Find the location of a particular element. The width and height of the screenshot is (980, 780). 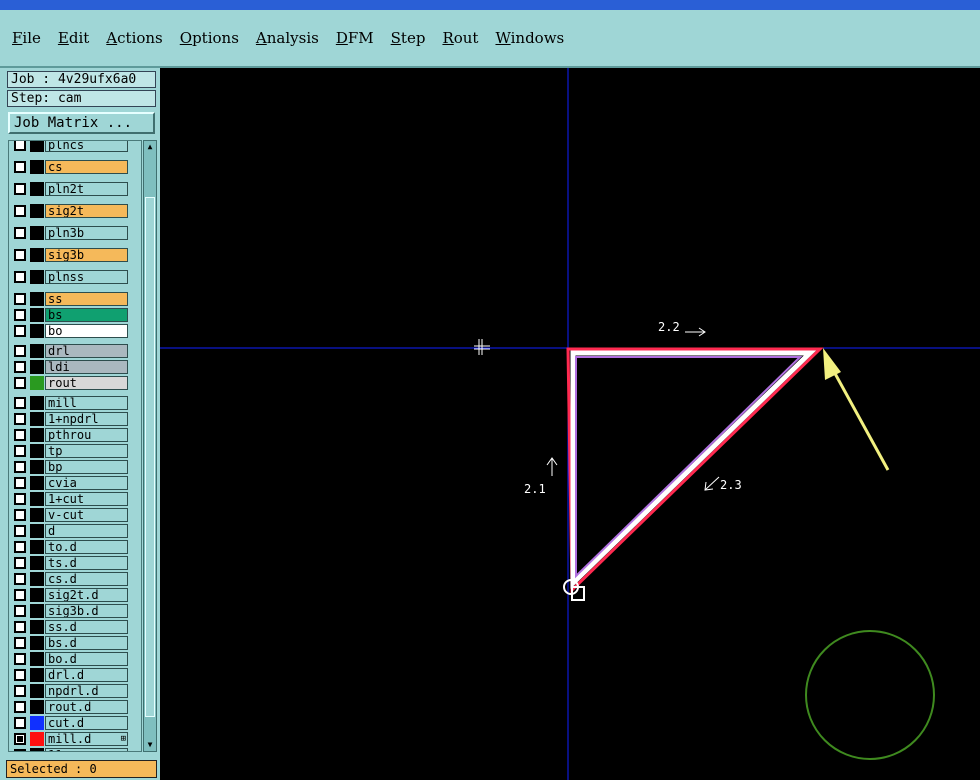

layer-name: 11 is located at coordinates (86, 749).